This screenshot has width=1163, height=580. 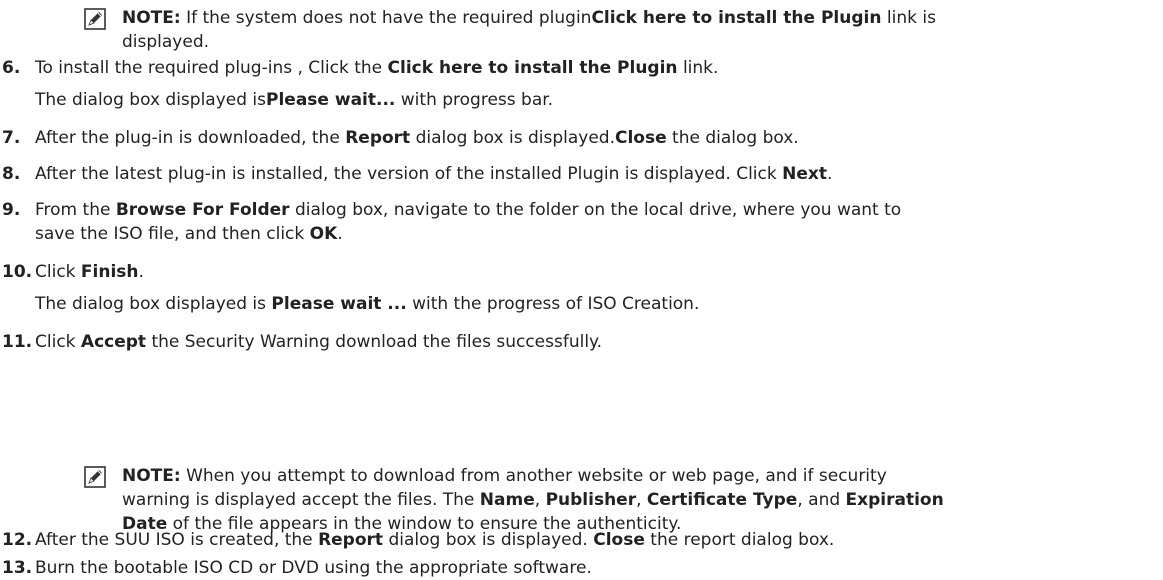 What do you see at coordinates (591, 500) in the screenshot?
I see `ui-term: Publisher` at bounding box center [591, 500].